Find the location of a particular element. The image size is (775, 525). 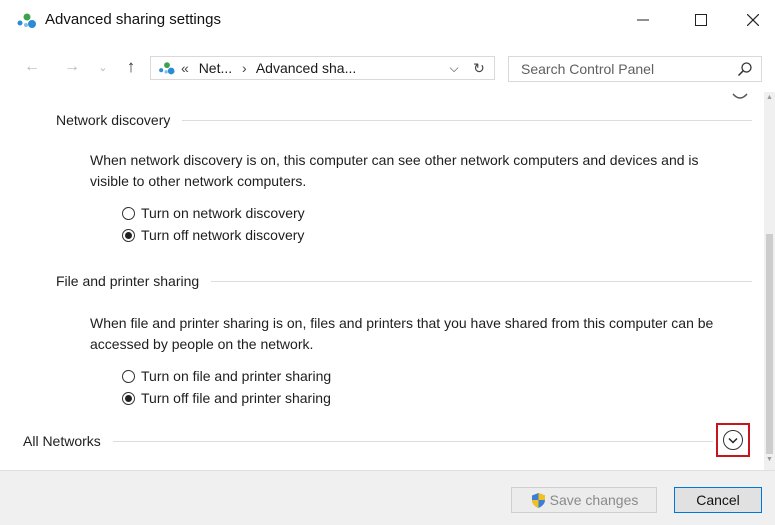

refresh-icon: ↻ is located at coordinates (479, 67).